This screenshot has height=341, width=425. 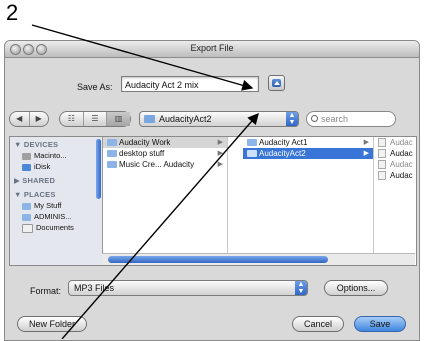 I want to click on window-title: Export File, so click(x=212, y=48).